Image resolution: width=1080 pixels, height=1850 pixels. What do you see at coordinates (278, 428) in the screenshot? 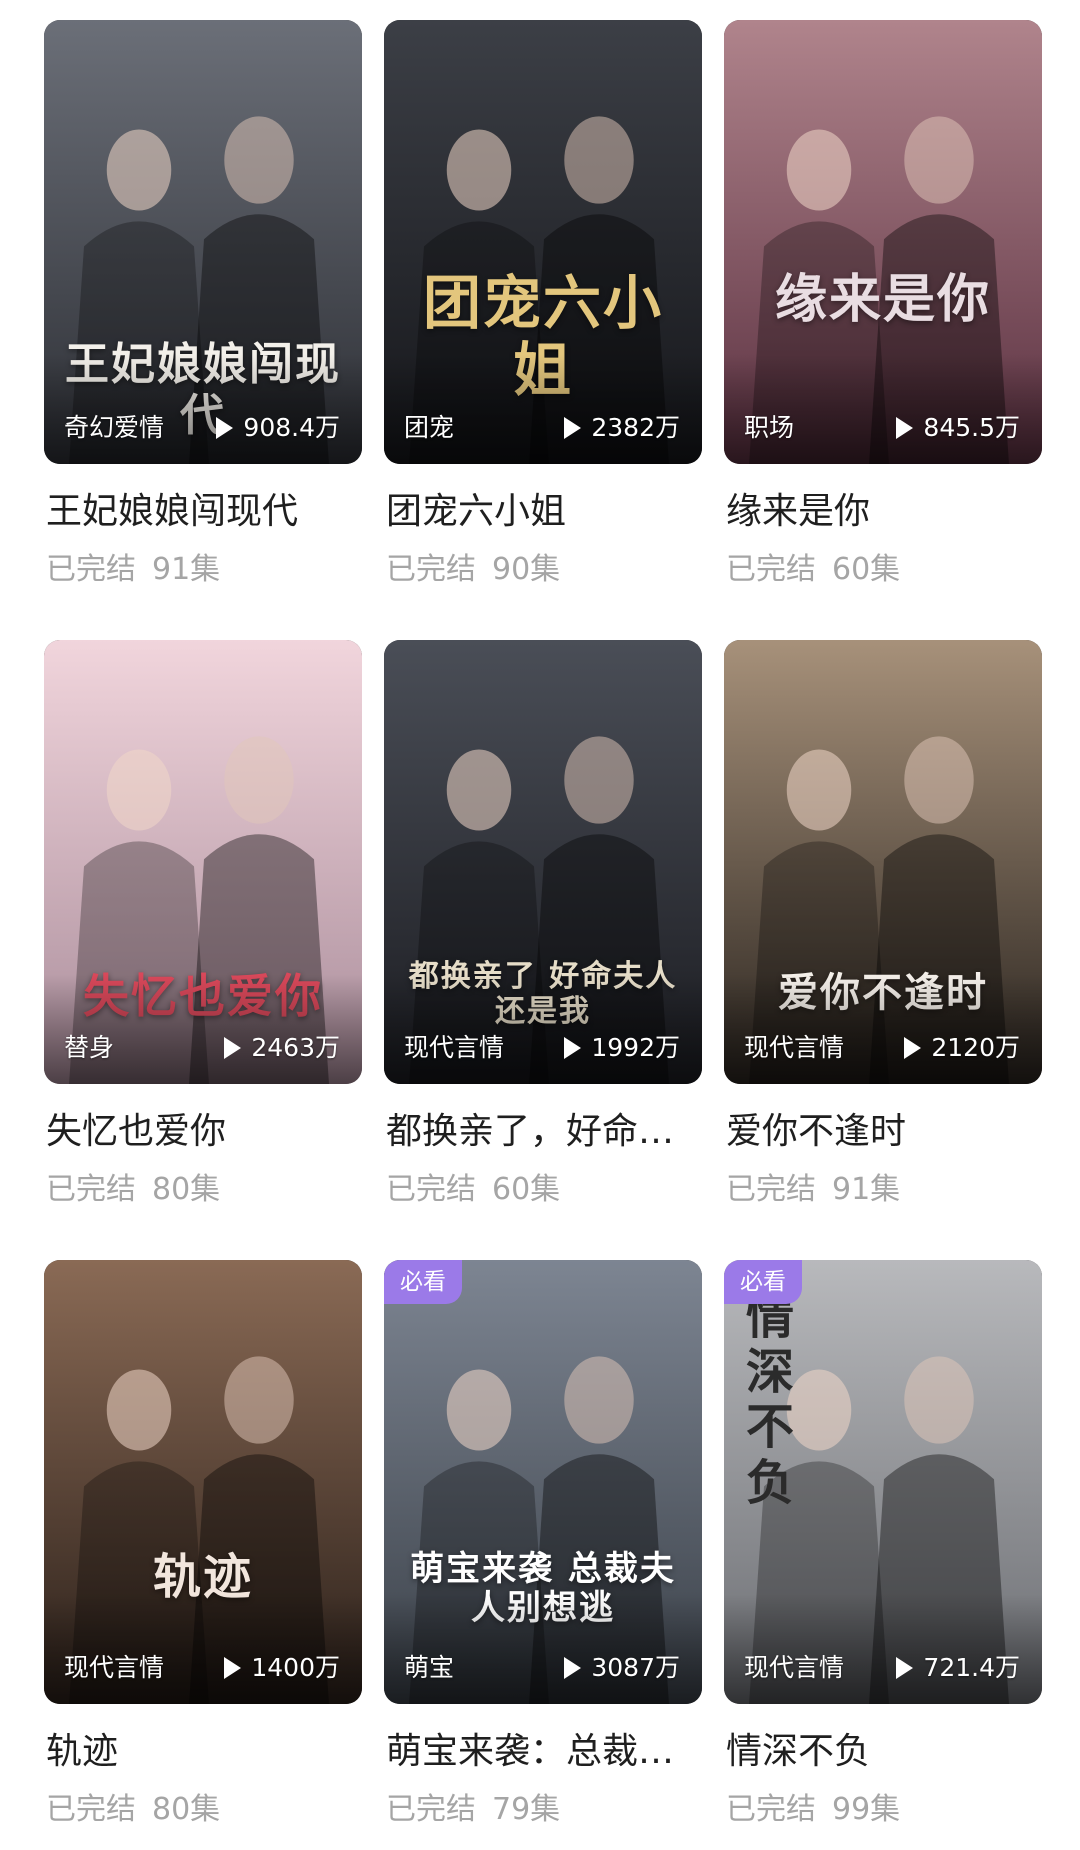
I see `play-count: 908.4万` at bounding box center [278, 428].